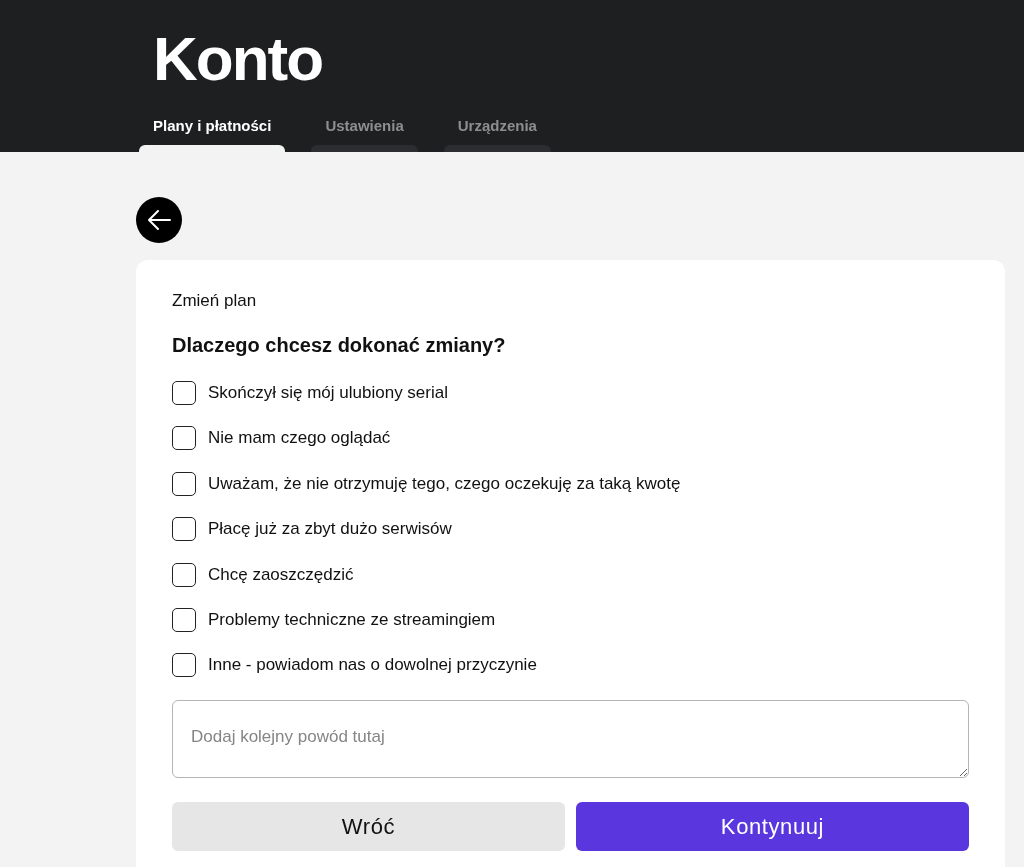 This screenshot has width=1024, height=867. I want to click on checkbox-label: Uważam, że nie otrzymuję tego, czego oczekuję za taką kwotę, so click(444, 483).